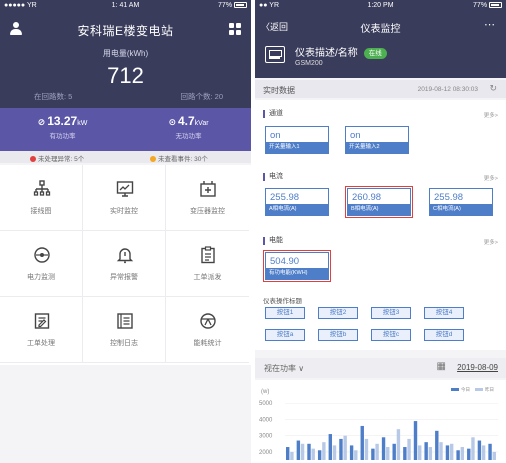 The height and width of the screenshot is (463, 506). What do you see at coordinates (477, 367) in the screenshot?
I see `chart-date-picker: 2019-08-09` at bounding box center [477, 367].